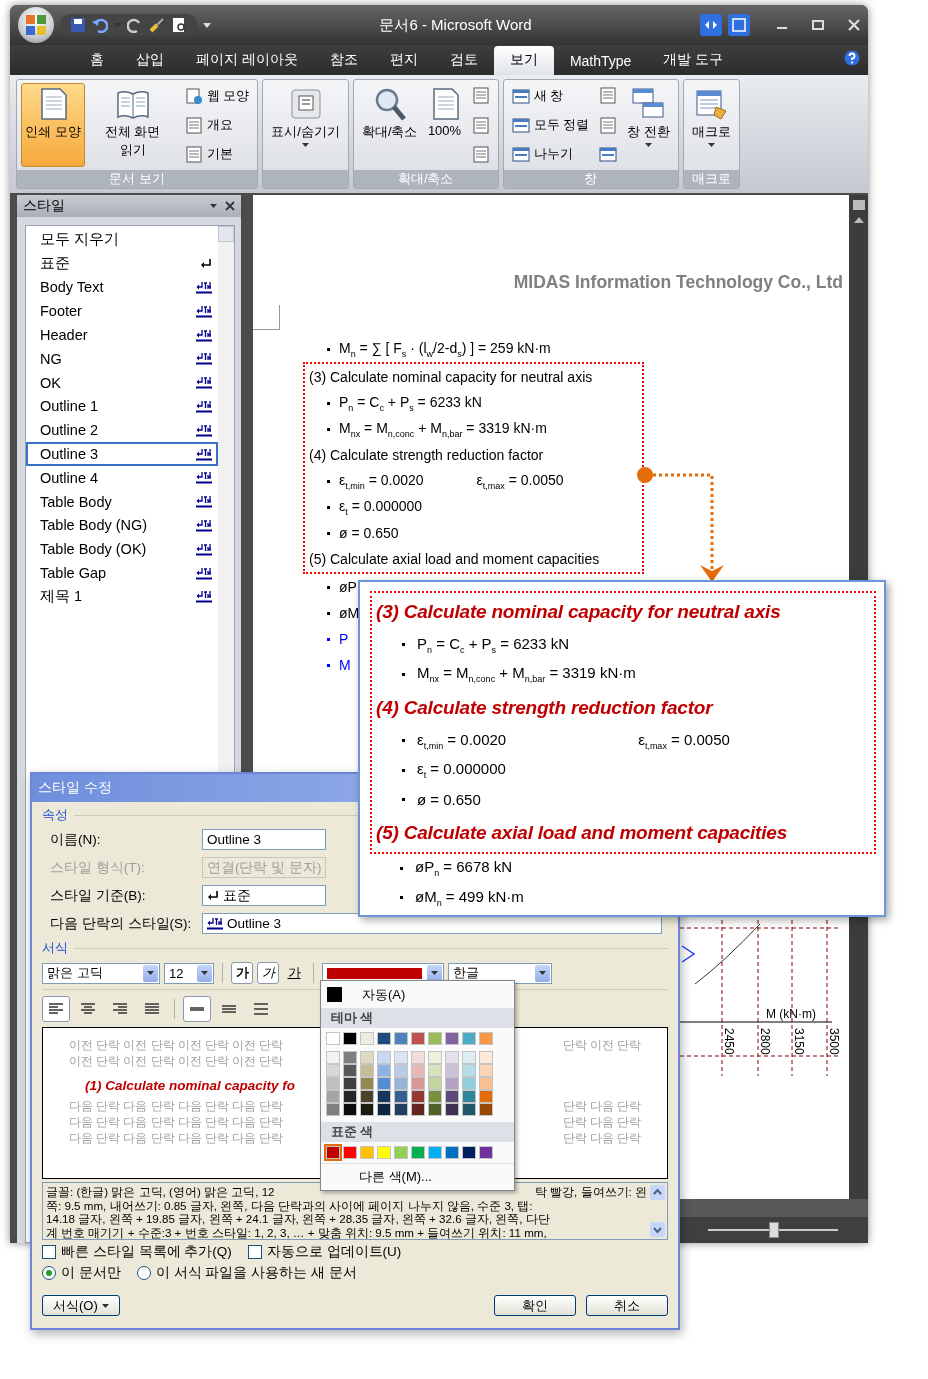 The height and width of the screenshot is (1379, 928). What do you see at coordinates (535, 1305) in the screenshot?
I see `ok-button: 확인` at bounding box center [535, 1305].